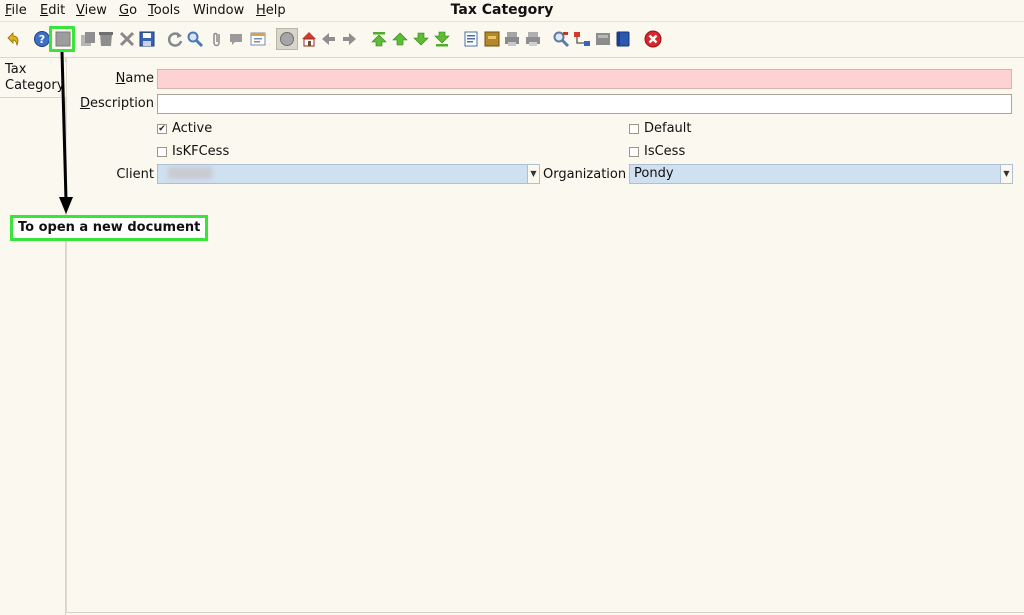 Image resolution: width=1024 pixels, height=615 pixels. Describe the element at coordinates (201, 151) in the screenshot. I see `iskfcess-label: IsKFCess` at that location.